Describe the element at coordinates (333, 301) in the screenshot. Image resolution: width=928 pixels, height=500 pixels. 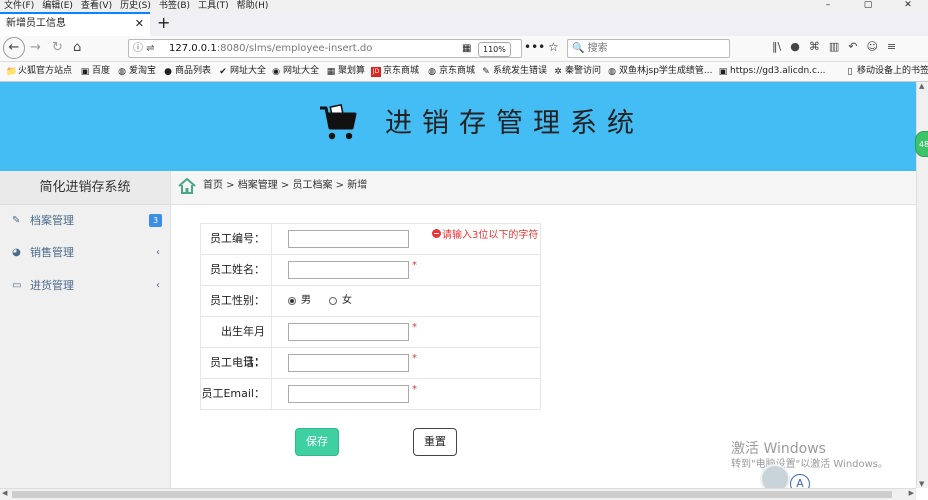
I see `gender-female-radio` at that location.